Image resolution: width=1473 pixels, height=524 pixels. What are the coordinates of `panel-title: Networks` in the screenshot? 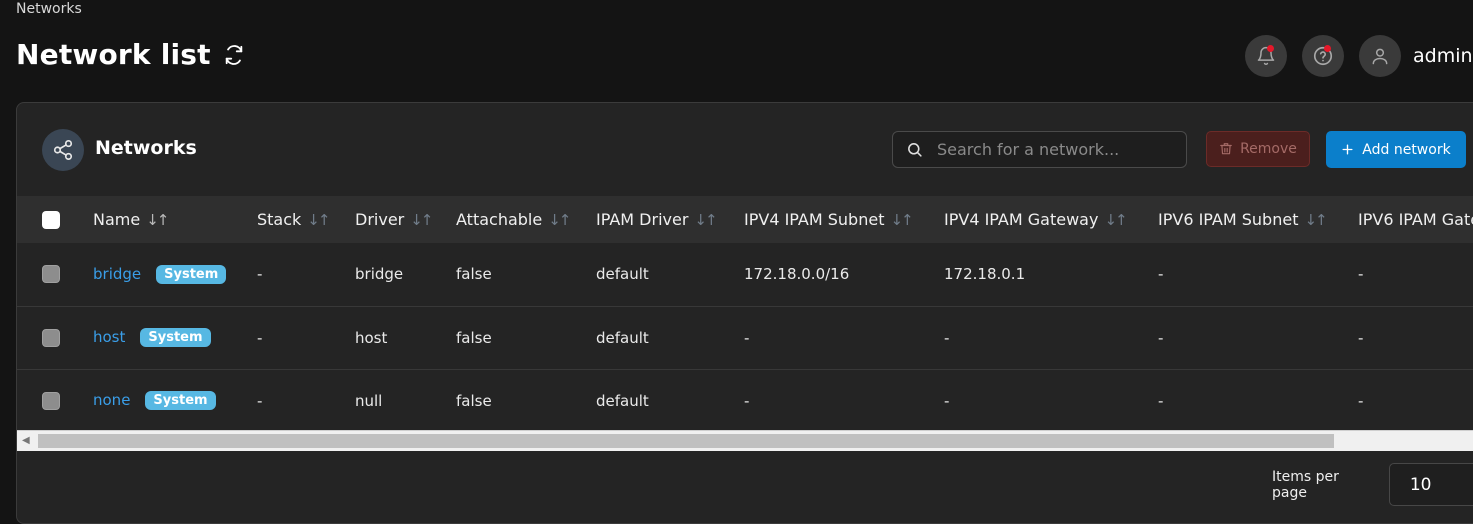 It's located at (146, 148).